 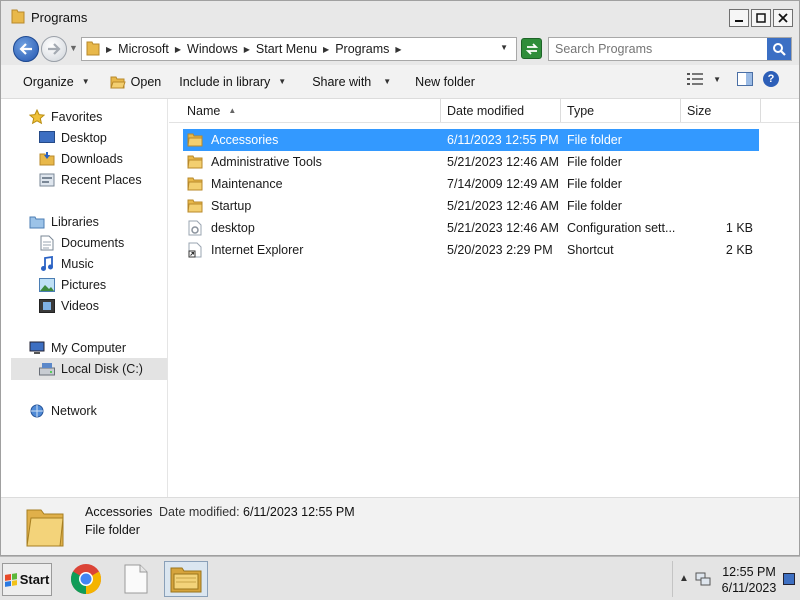 I want to click on taskbar-explorer, so click(x=186, y=579).